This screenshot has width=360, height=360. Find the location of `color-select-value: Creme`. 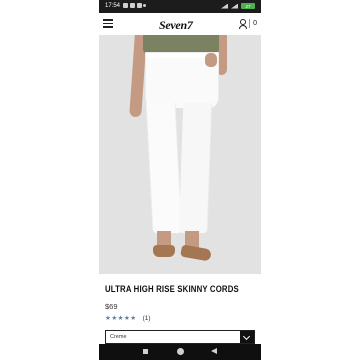

color-select-value: Creme is located at coordinates (118, 337).